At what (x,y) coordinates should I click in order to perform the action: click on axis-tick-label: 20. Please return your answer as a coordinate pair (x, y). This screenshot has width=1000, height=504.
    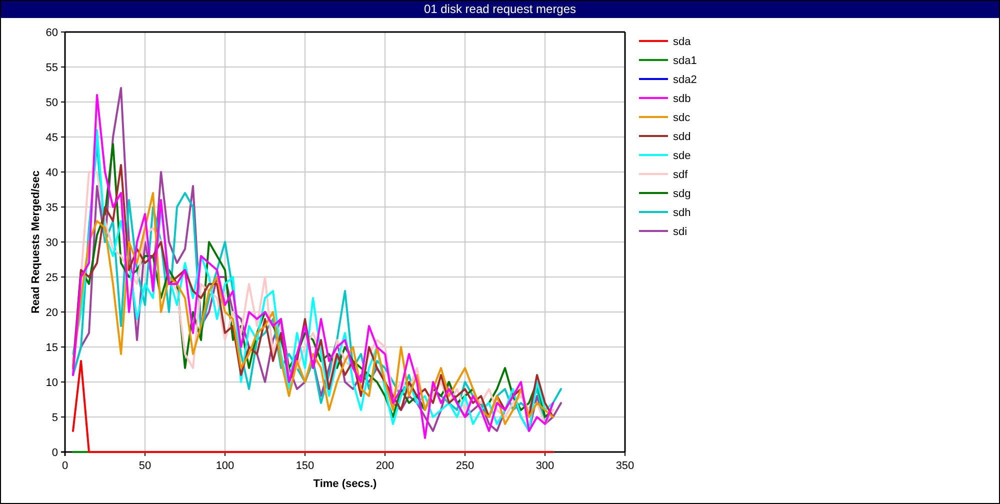
    Looking at the image, I should click on (52, 313).